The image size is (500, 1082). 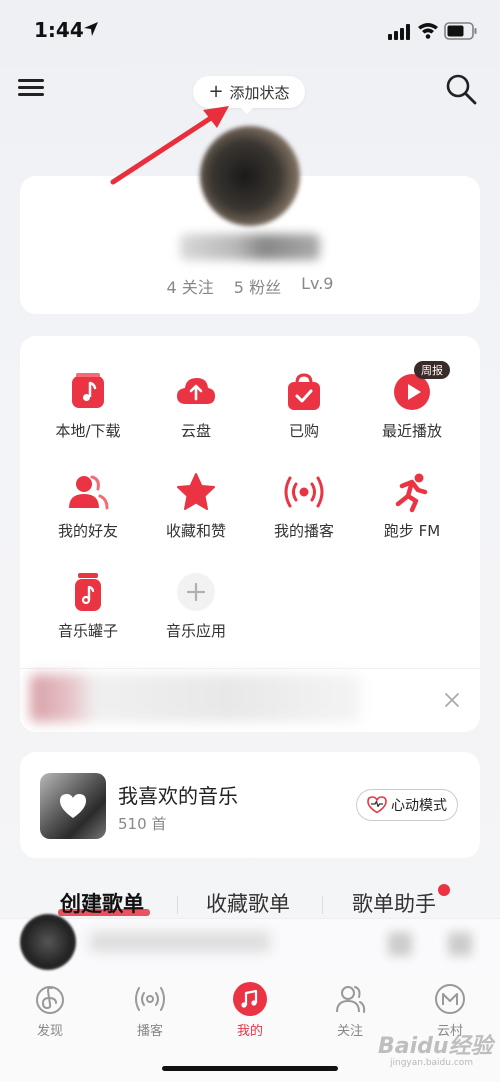 What do you see at coordinates (88, 431) in the screenshot?
I see `grid-item-label: 本地/下载` at bounding box center [88, 431].